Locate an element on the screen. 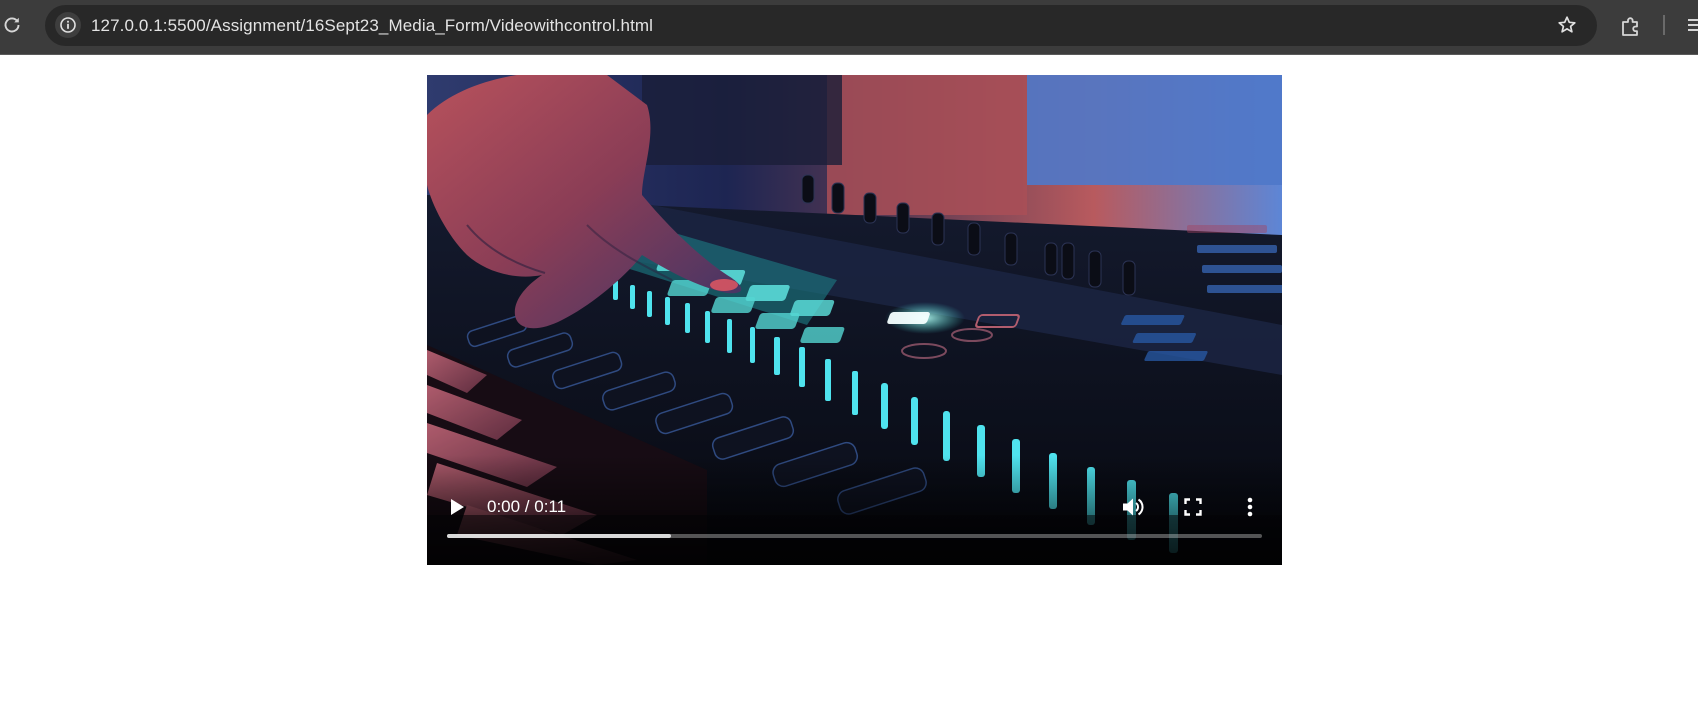 The image size is (1698, 727). bookmark-button is located at coordinates (1567, 25).